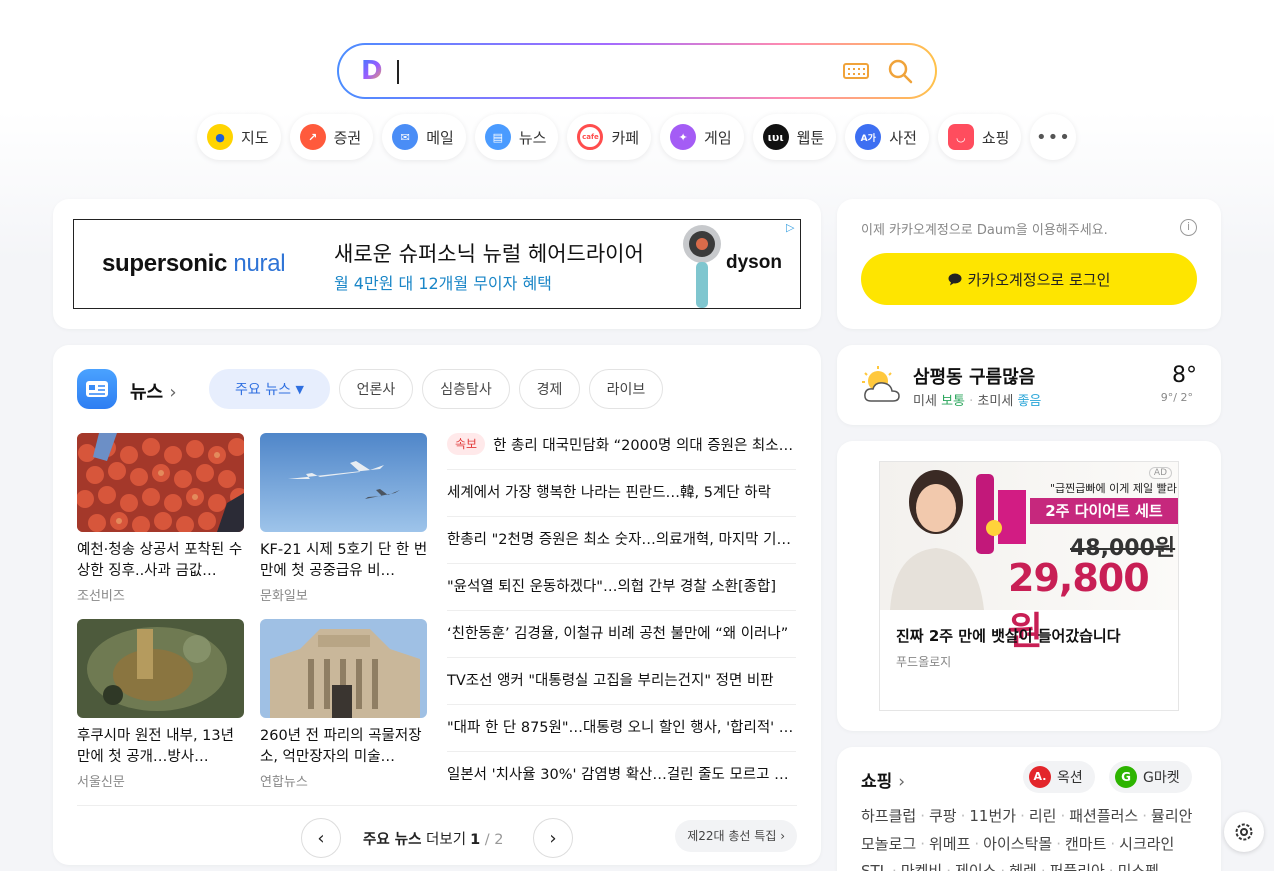 This screenshot has height=871, width=1274. I want to click on news-press: 연합뉴스, so click(284, 780).